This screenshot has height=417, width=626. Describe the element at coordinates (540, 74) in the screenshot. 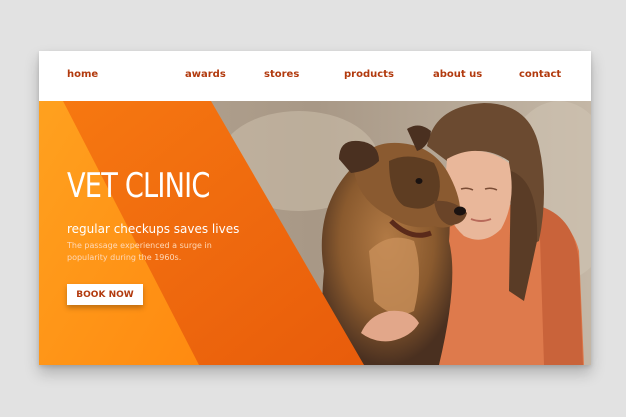

I see `nav-link-contact: contact` at that location.